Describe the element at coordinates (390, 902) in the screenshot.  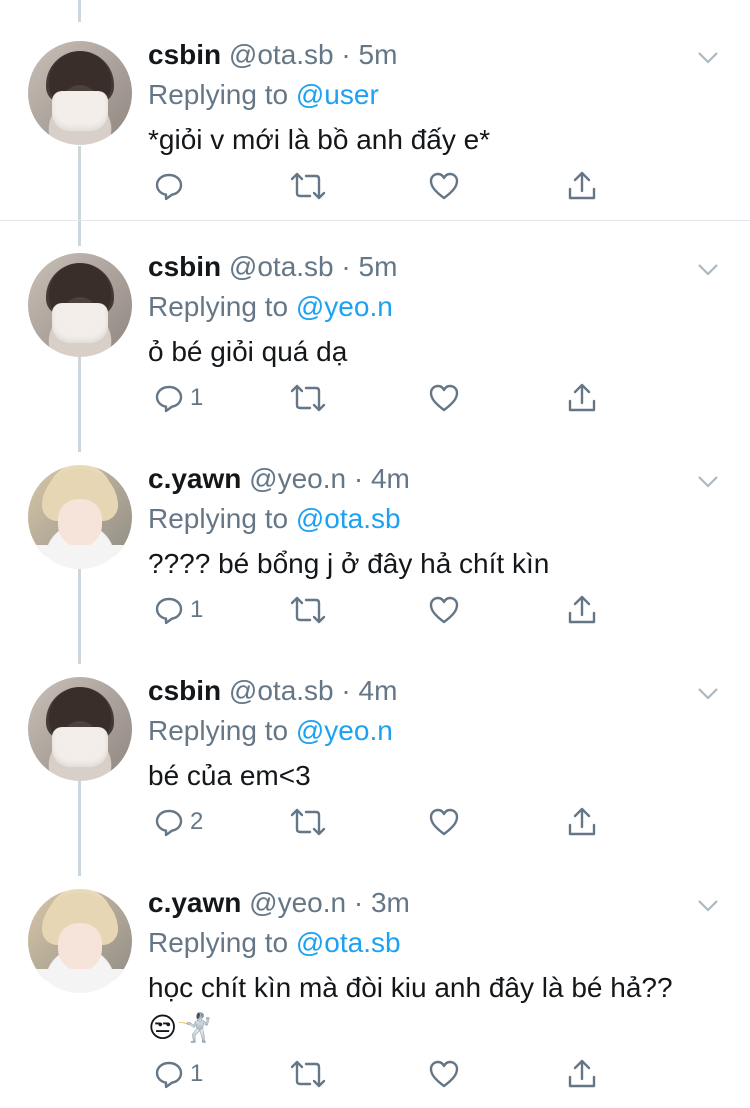
I see `timestamp: 3m` at that location.